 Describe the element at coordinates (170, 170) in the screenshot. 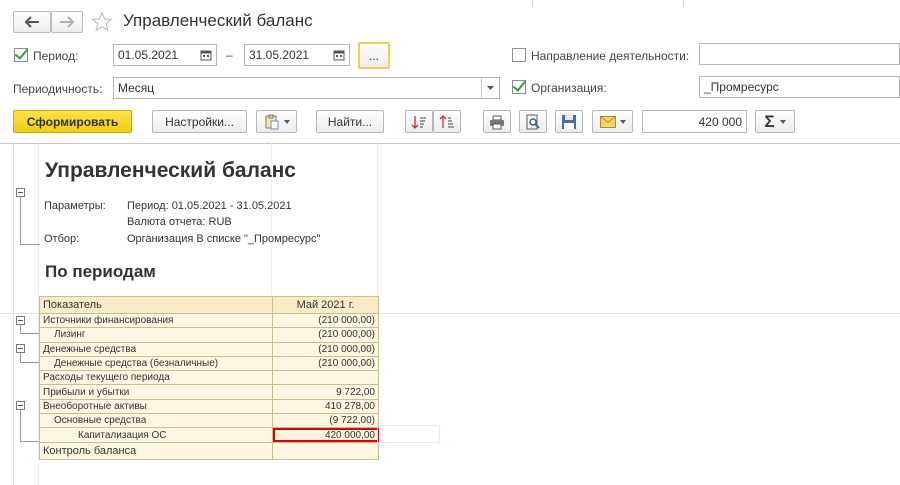

I see `report-title: Управленческий баланс` at that location.